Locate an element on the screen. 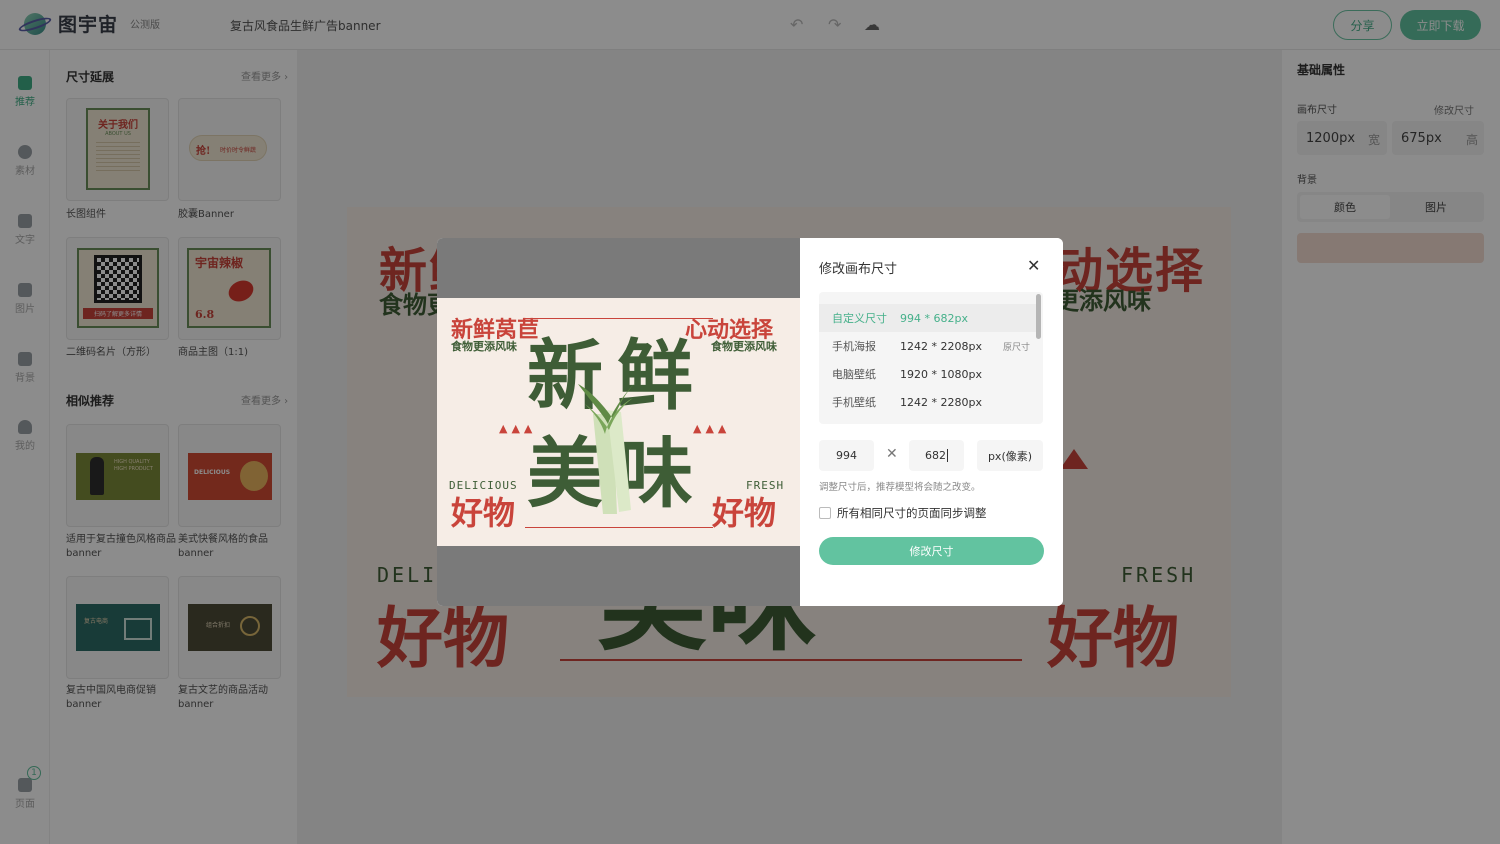 The image size is (1500, 844). preset-name: 手机海报 is located at coordinates (854, 346).